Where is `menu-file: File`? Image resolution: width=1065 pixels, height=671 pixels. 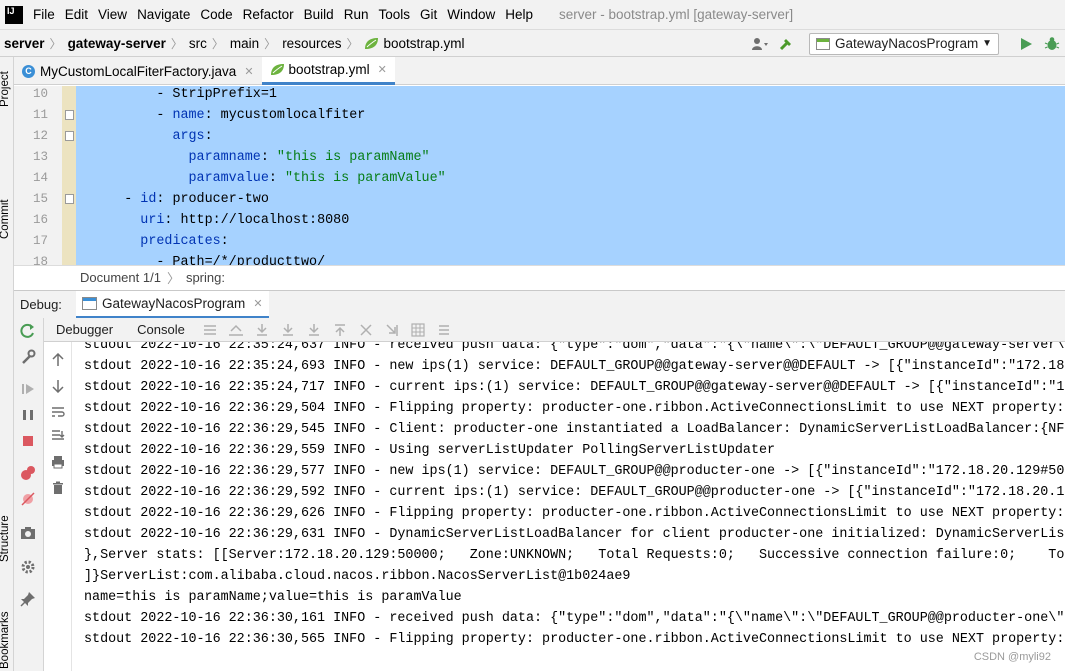 menu-file: File is located at coordinates (44, 14).